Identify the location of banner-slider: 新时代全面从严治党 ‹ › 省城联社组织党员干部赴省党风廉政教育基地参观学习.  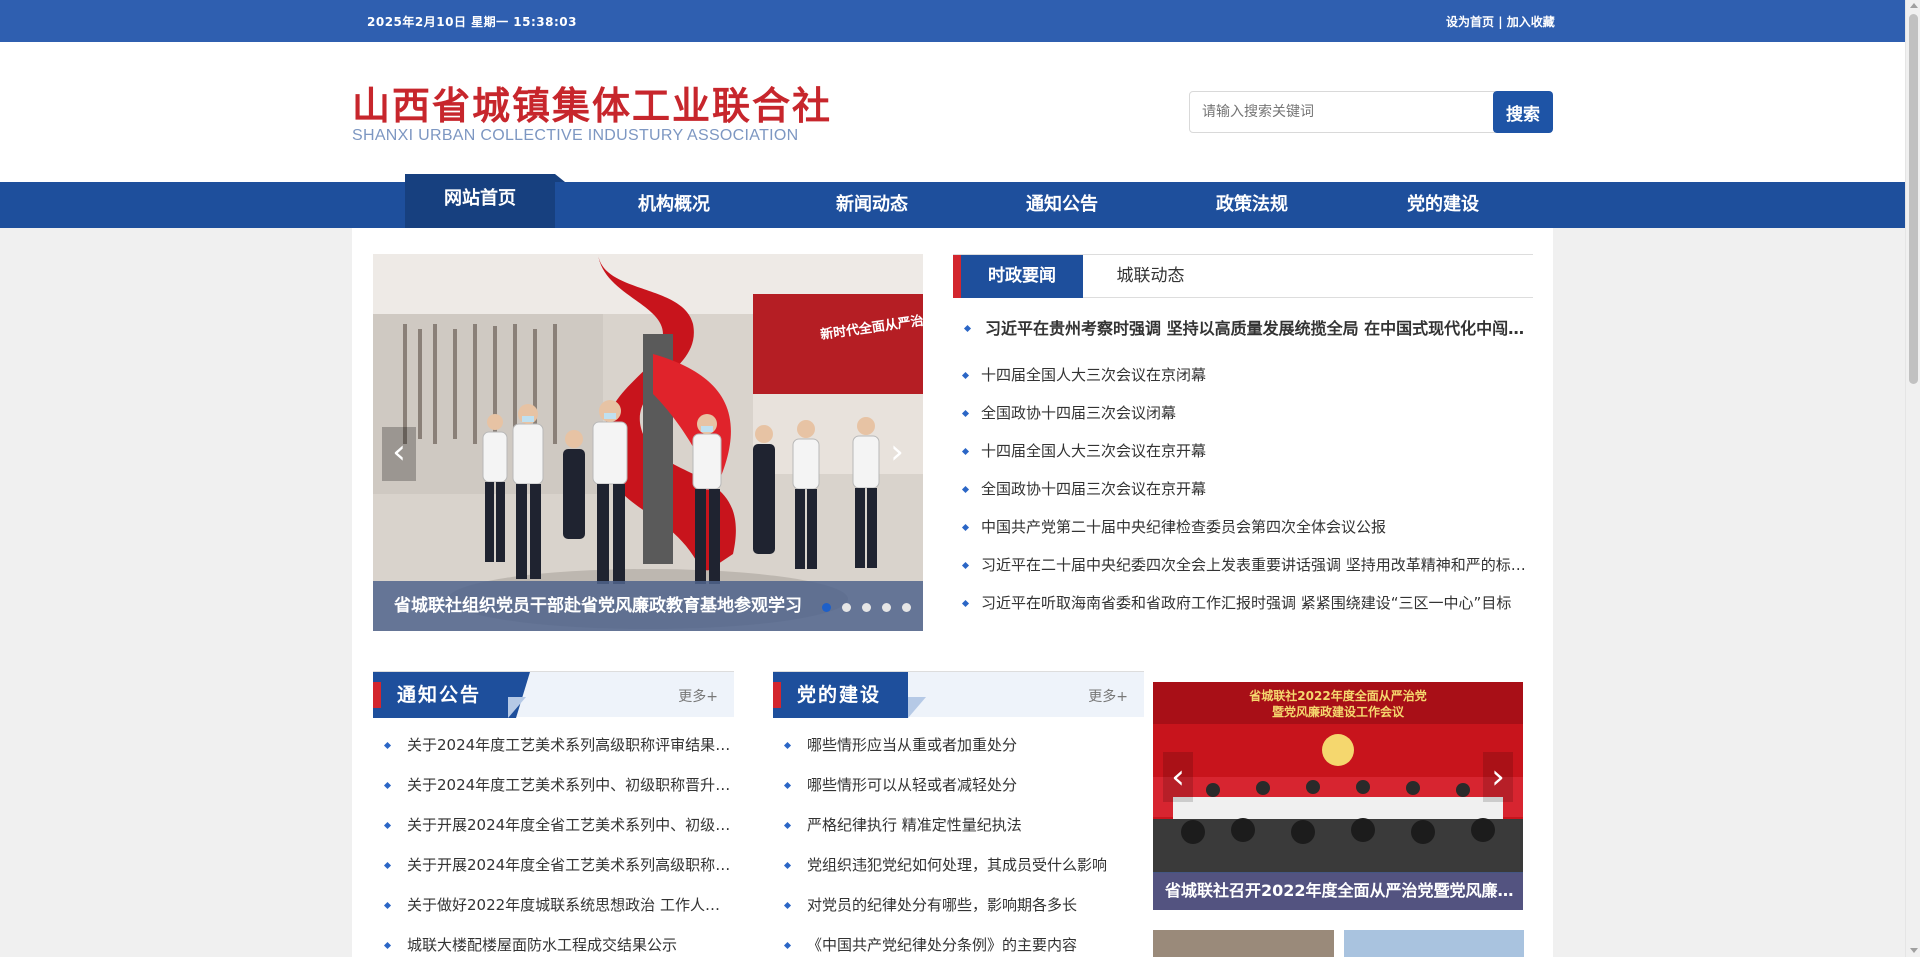
(648, 442).